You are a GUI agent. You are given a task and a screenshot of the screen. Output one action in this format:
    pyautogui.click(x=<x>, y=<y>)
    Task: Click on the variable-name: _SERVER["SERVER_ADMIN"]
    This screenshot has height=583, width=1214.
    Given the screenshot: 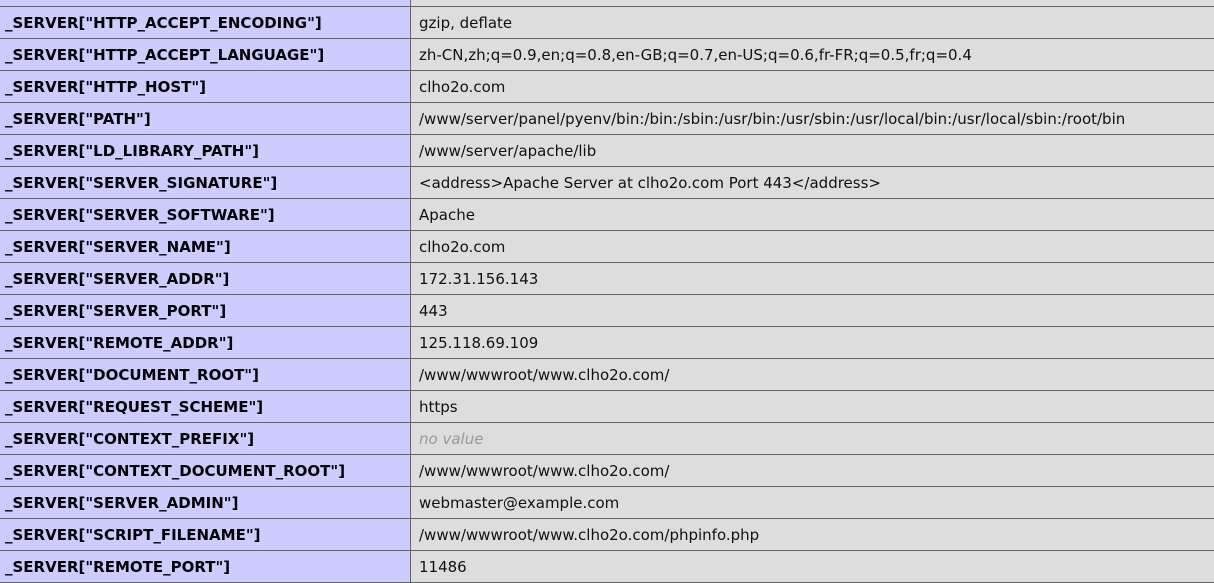 What is the action you would take?
    pyautogui.click(x=205, y=502)
    